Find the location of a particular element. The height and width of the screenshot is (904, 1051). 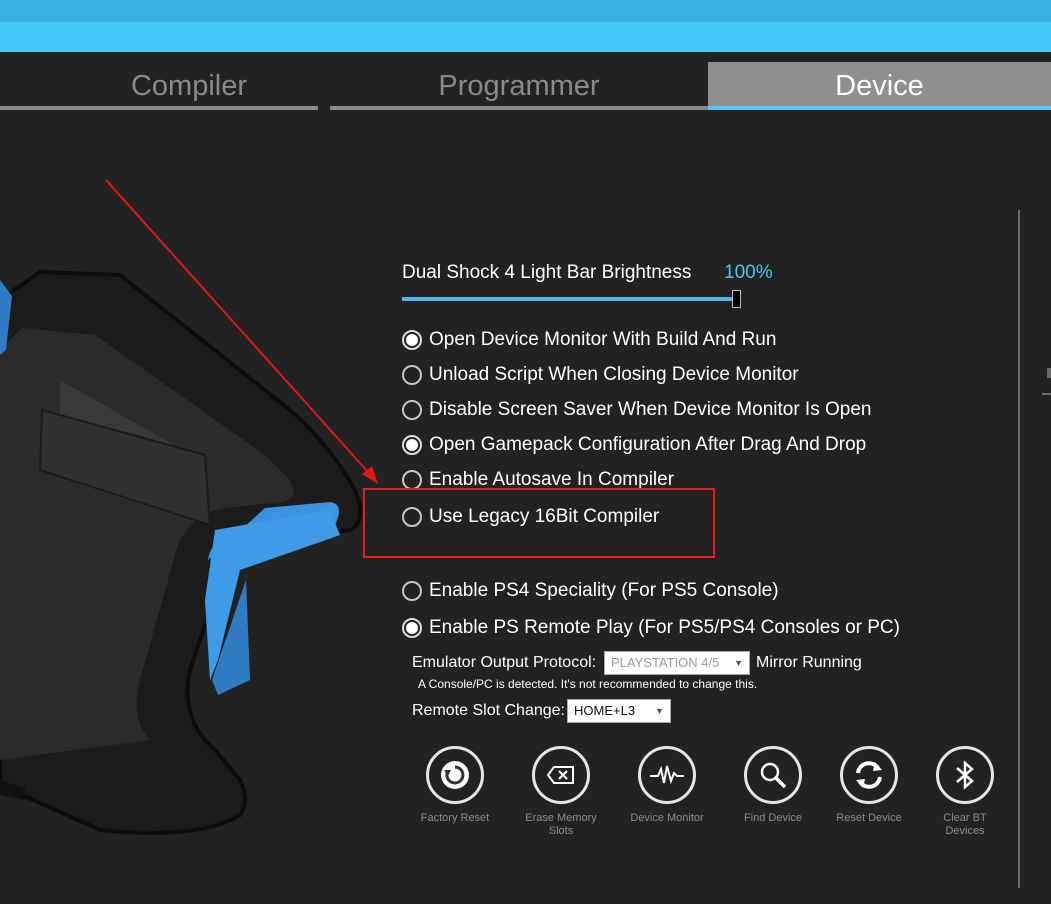

clear-bt-devices-button: Clear BT Devices is located at coordinates (965, 792).